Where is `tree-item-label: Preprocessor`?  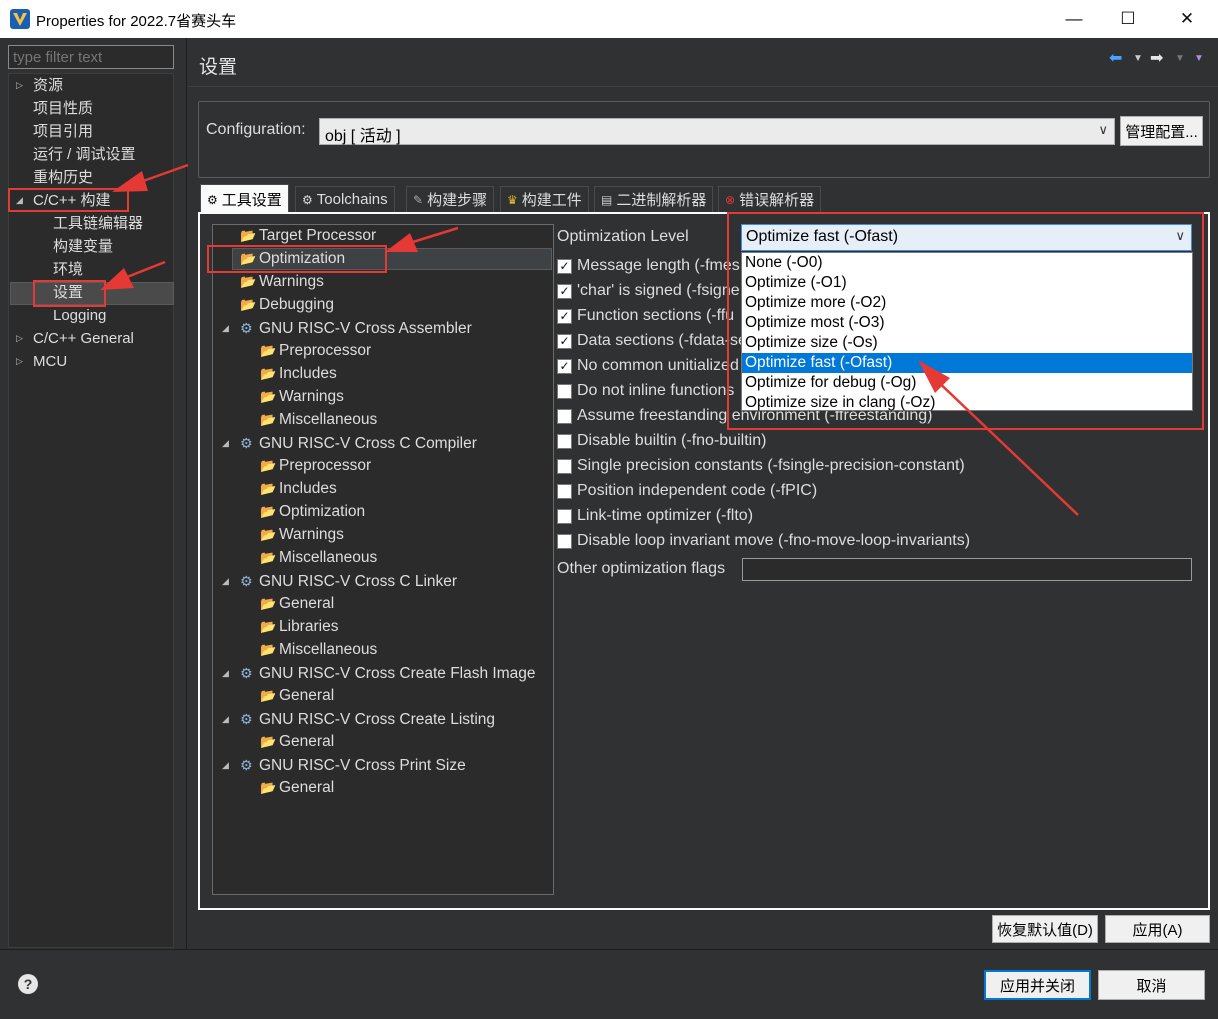 tree-item-label: Preprocessor is located at coordinates (325, 350).